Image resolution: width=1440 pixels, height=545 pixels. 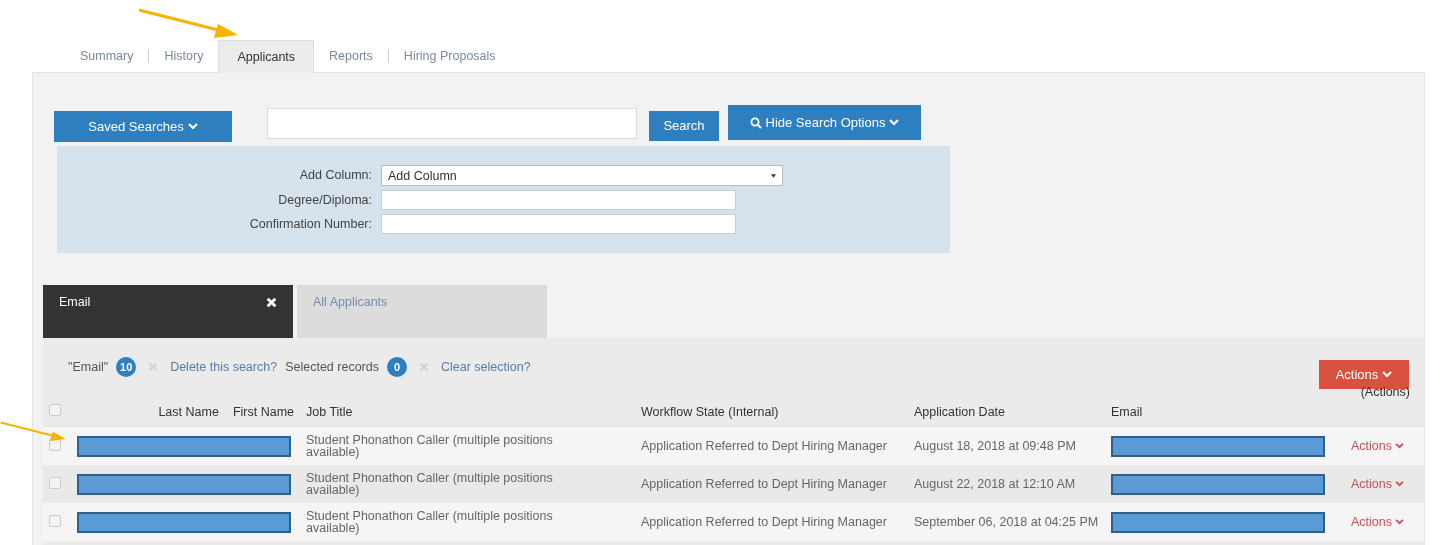 What do you see at coordinates (773, 175) in the screenshot?
I see `caret-icon` at bounding box center [773, 175].